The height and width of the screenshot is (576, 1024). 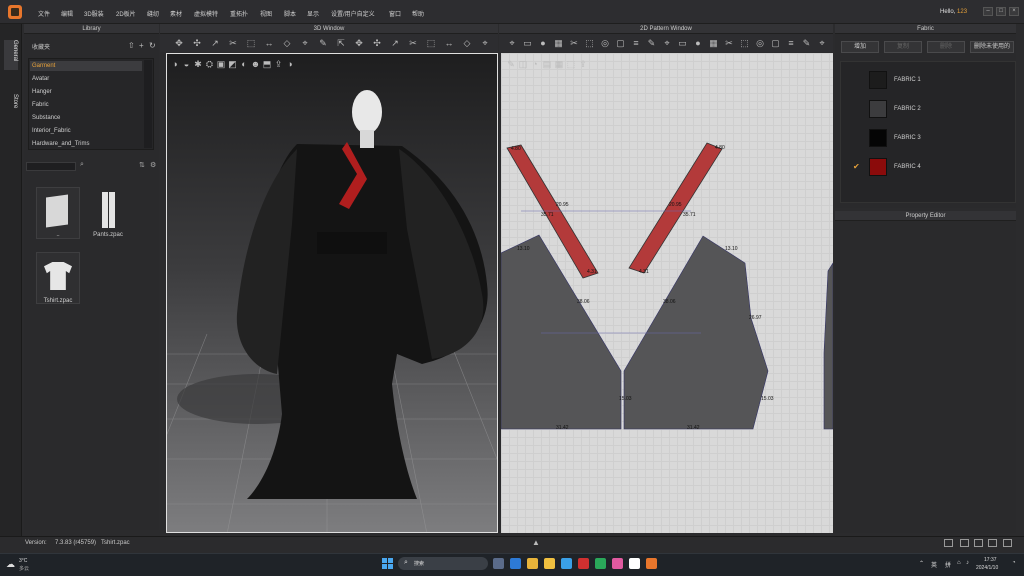 What do you see at coordinates (290, 13) in the screenshot?
I see `menu-item: 脚本` at bounding box center [290, 13].